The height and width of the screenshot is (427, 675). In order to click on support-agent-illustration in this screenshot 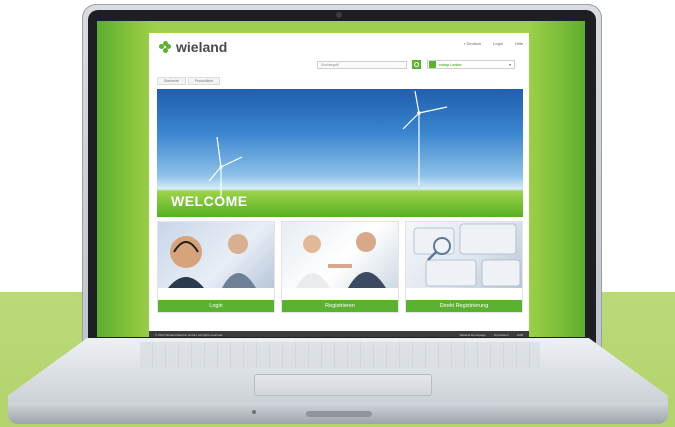, I will do `click(212, 261)`.